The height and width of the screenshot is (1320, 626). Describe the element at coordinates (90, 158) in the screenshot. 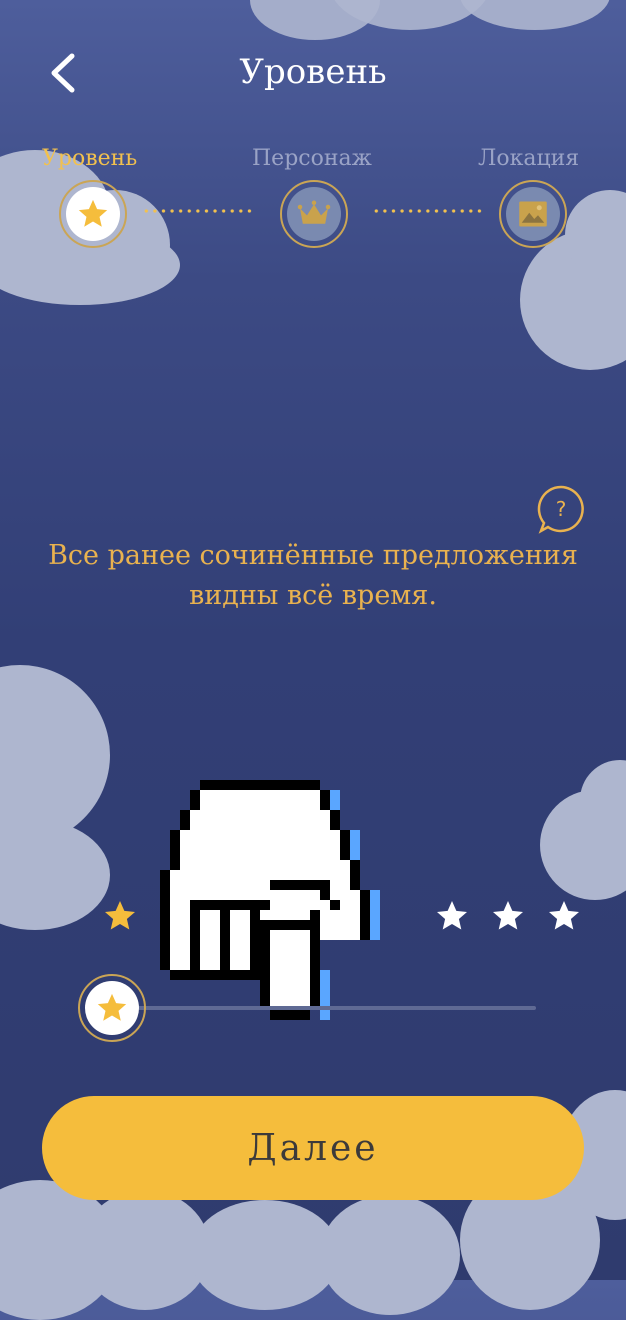

I see `step-label-level: Уровень` at that location.